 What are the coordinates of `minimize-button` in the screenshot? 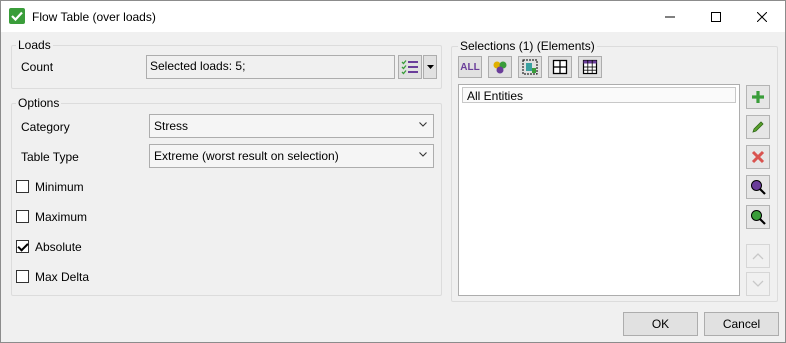 It's located at (670, 16).